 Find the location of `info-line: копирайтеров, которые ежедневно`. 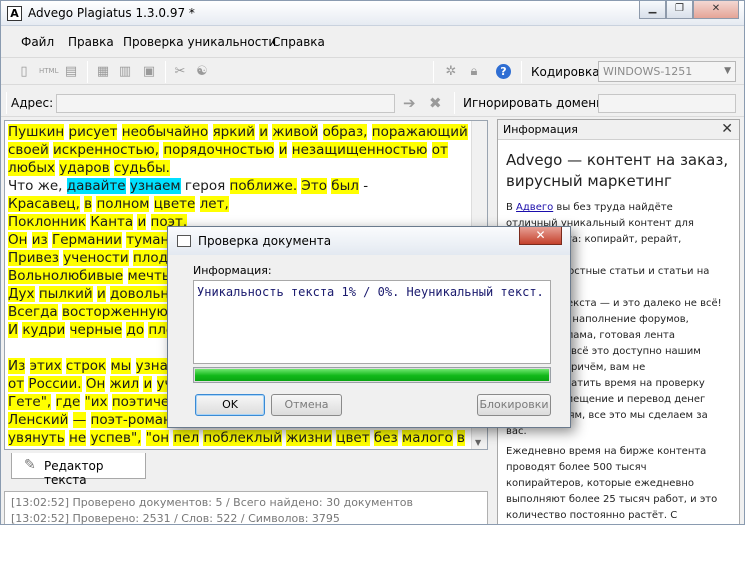

info-line: копирайтеров, которые ежедневно is located at coordinates (600, 483).